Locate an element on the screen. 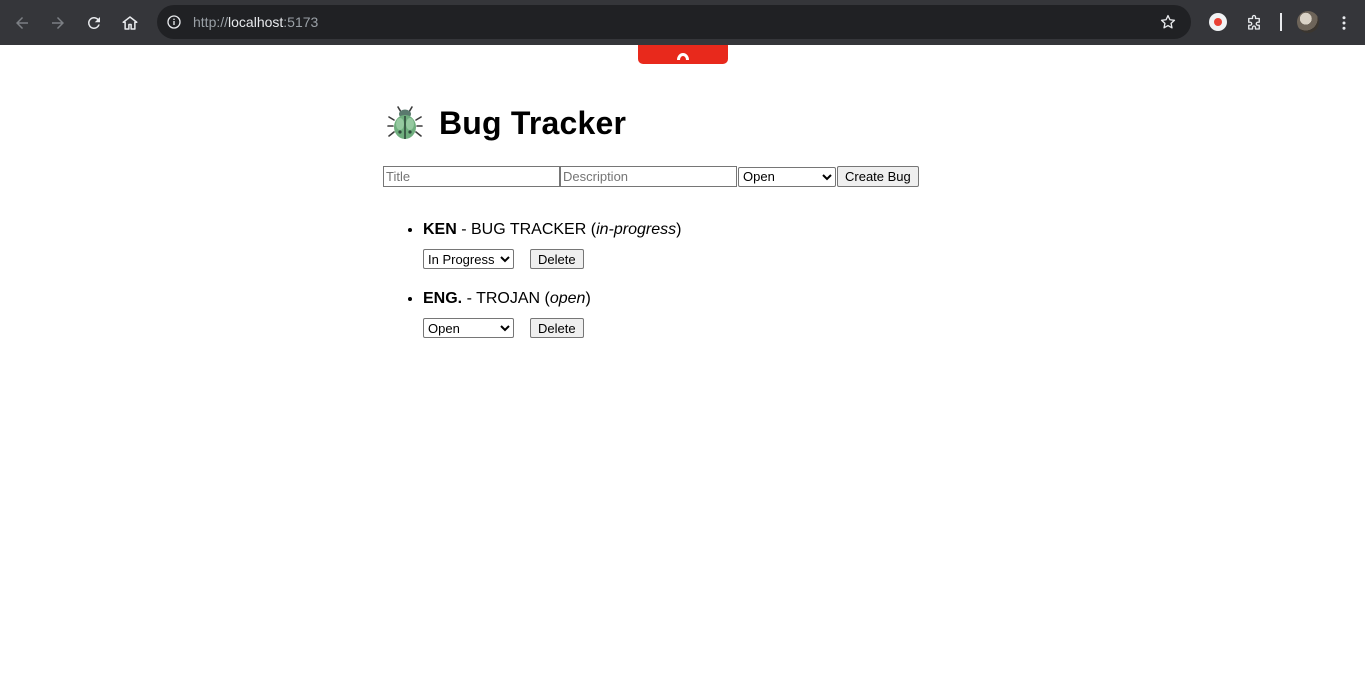 This screenshot has height=688, width=1365. avatar is located at coordinates (1308, 22).